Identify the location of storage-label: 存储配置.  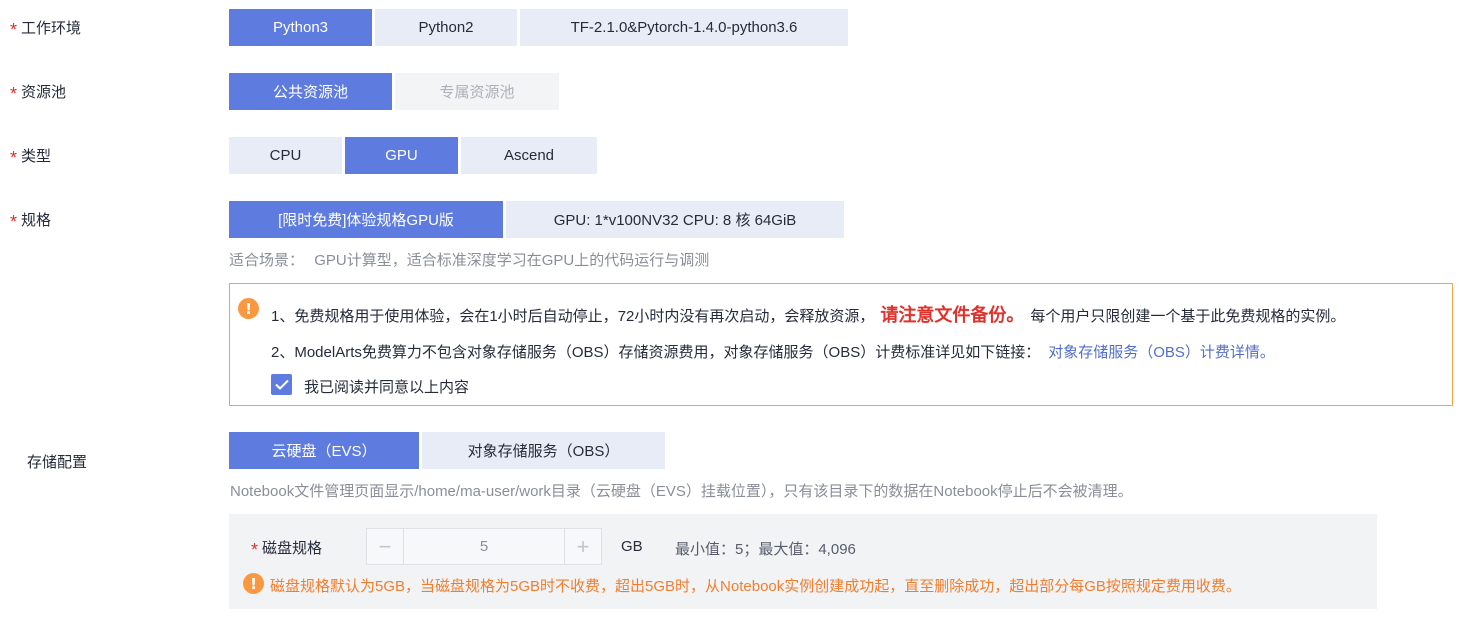
(57, 462).